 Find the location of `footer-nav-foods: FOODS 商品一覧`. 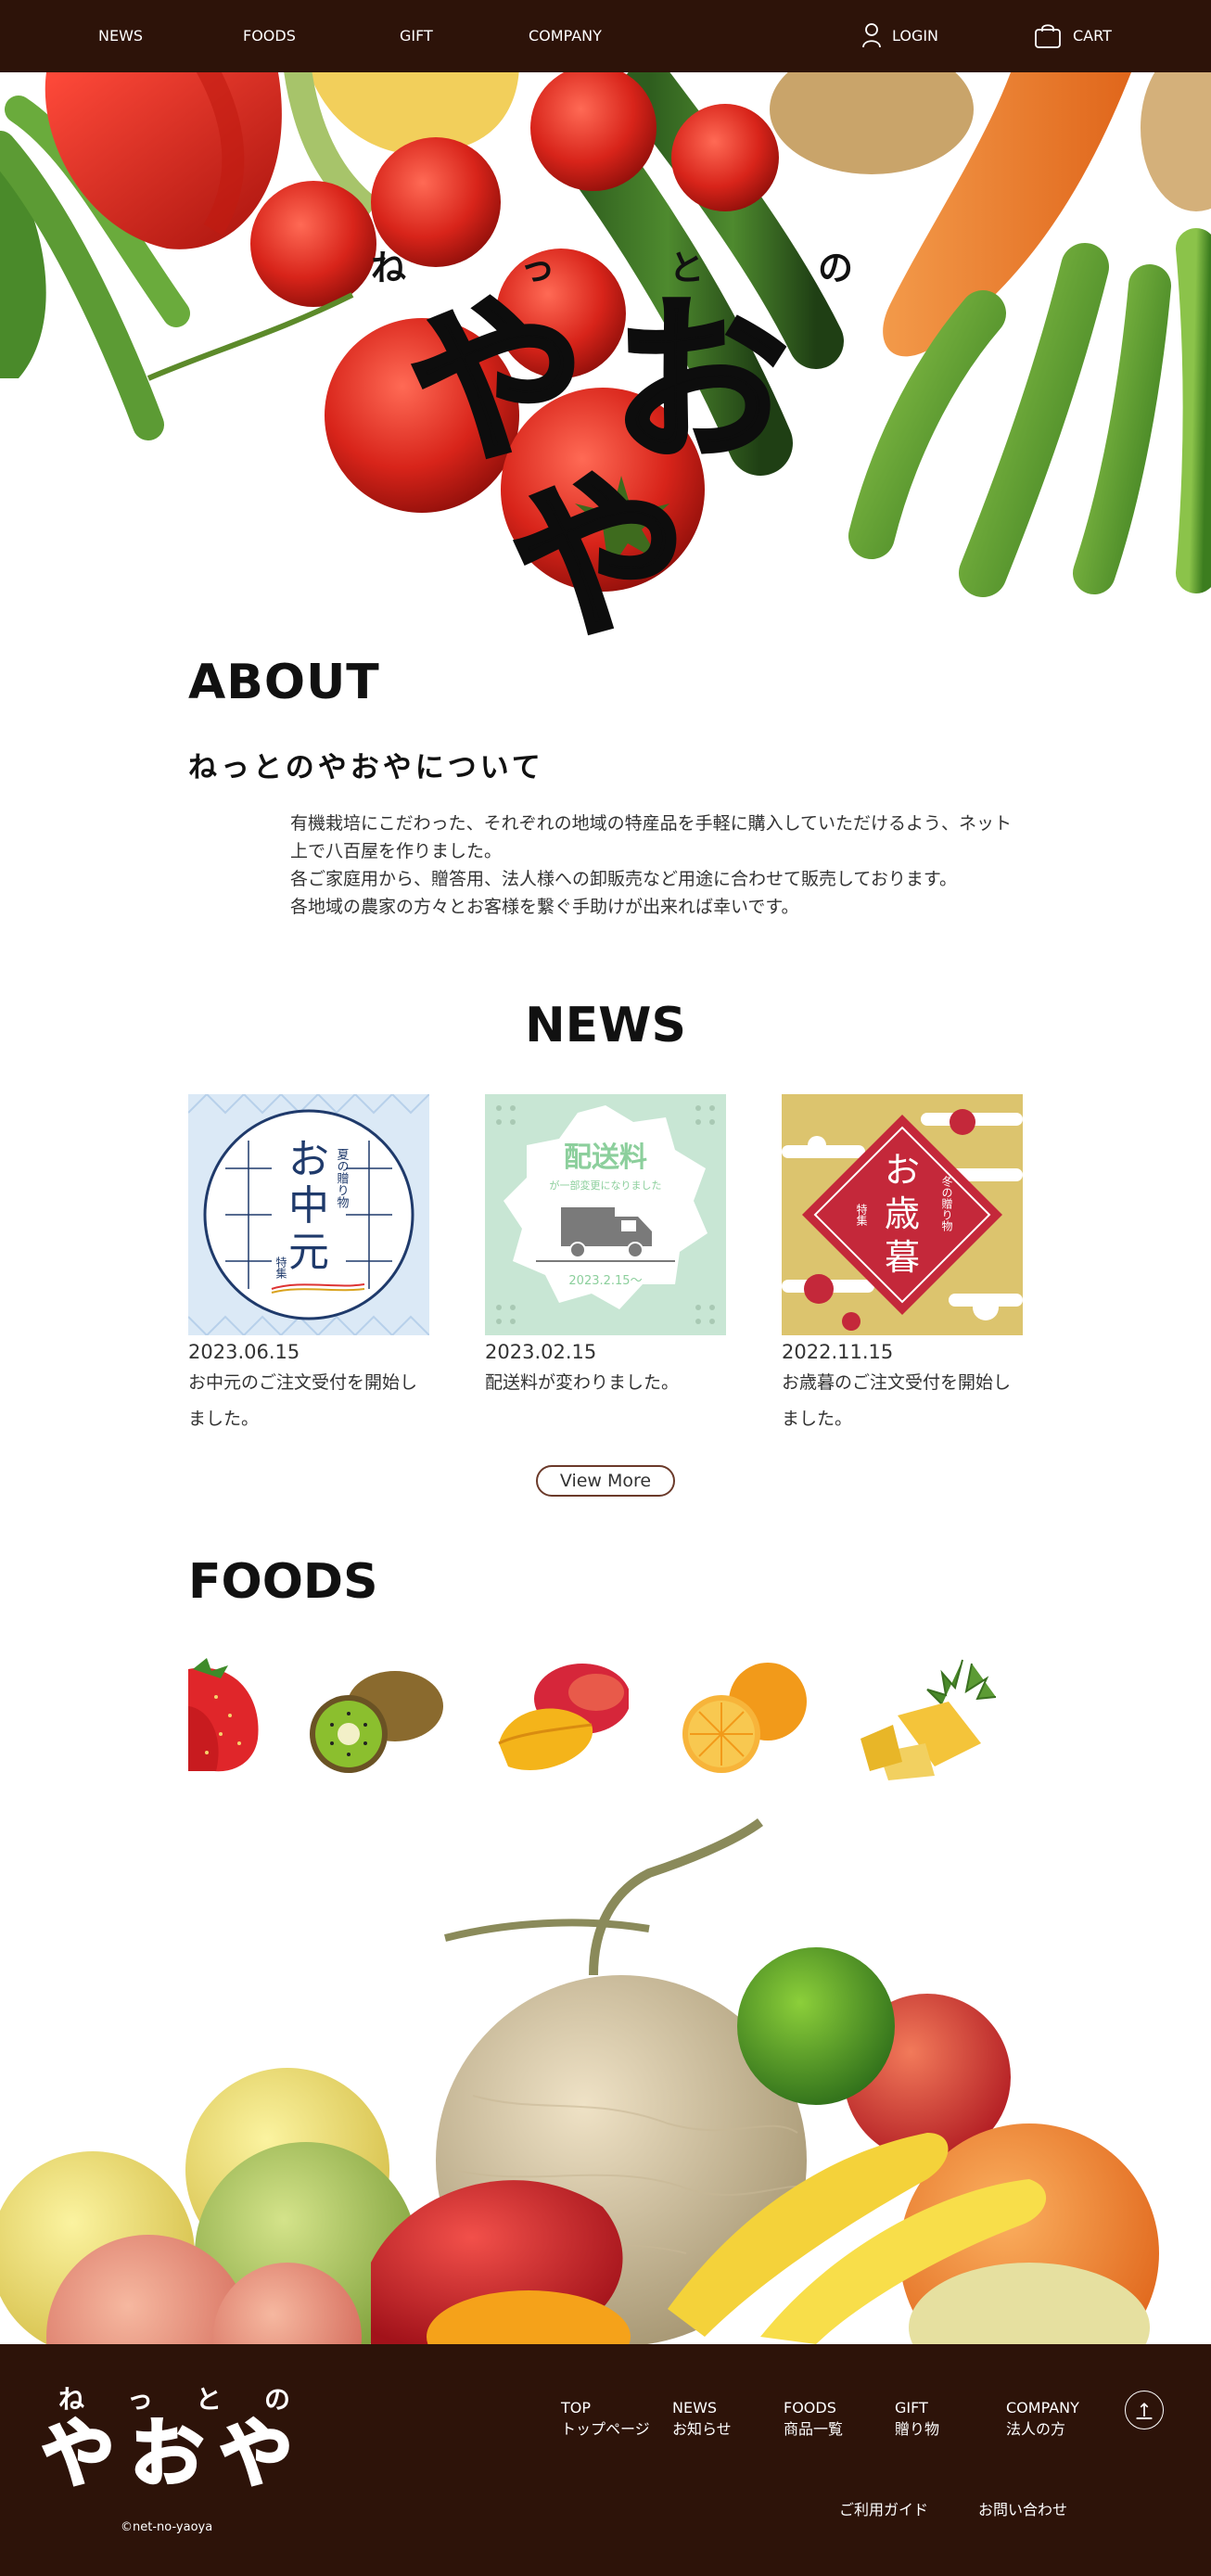

footer-nav-foods: FOODS 商品一覧 is located at coordinates (813, 2419).